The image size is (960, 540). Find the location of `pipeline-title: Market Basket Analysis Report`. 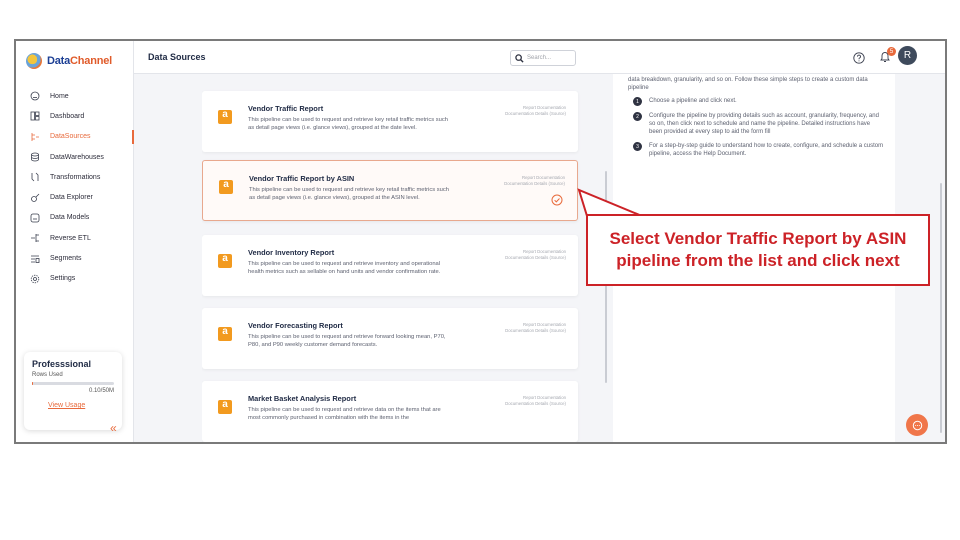

pipeline-title: Market Basket Analysis Report is located at coordinates (302, 398).